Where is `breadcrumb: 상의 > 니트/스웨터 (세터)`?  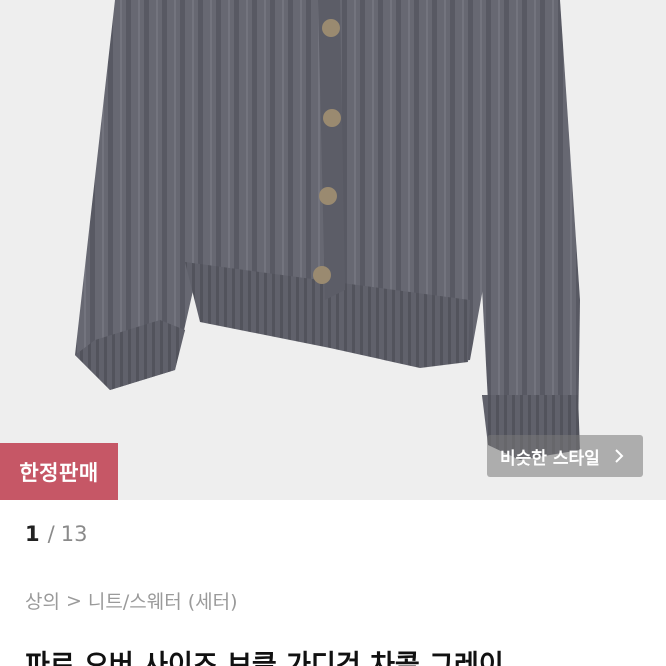 breadcrumb: 상의 > 니트/스웨터 (세터) is located at coordinates (131, 600).